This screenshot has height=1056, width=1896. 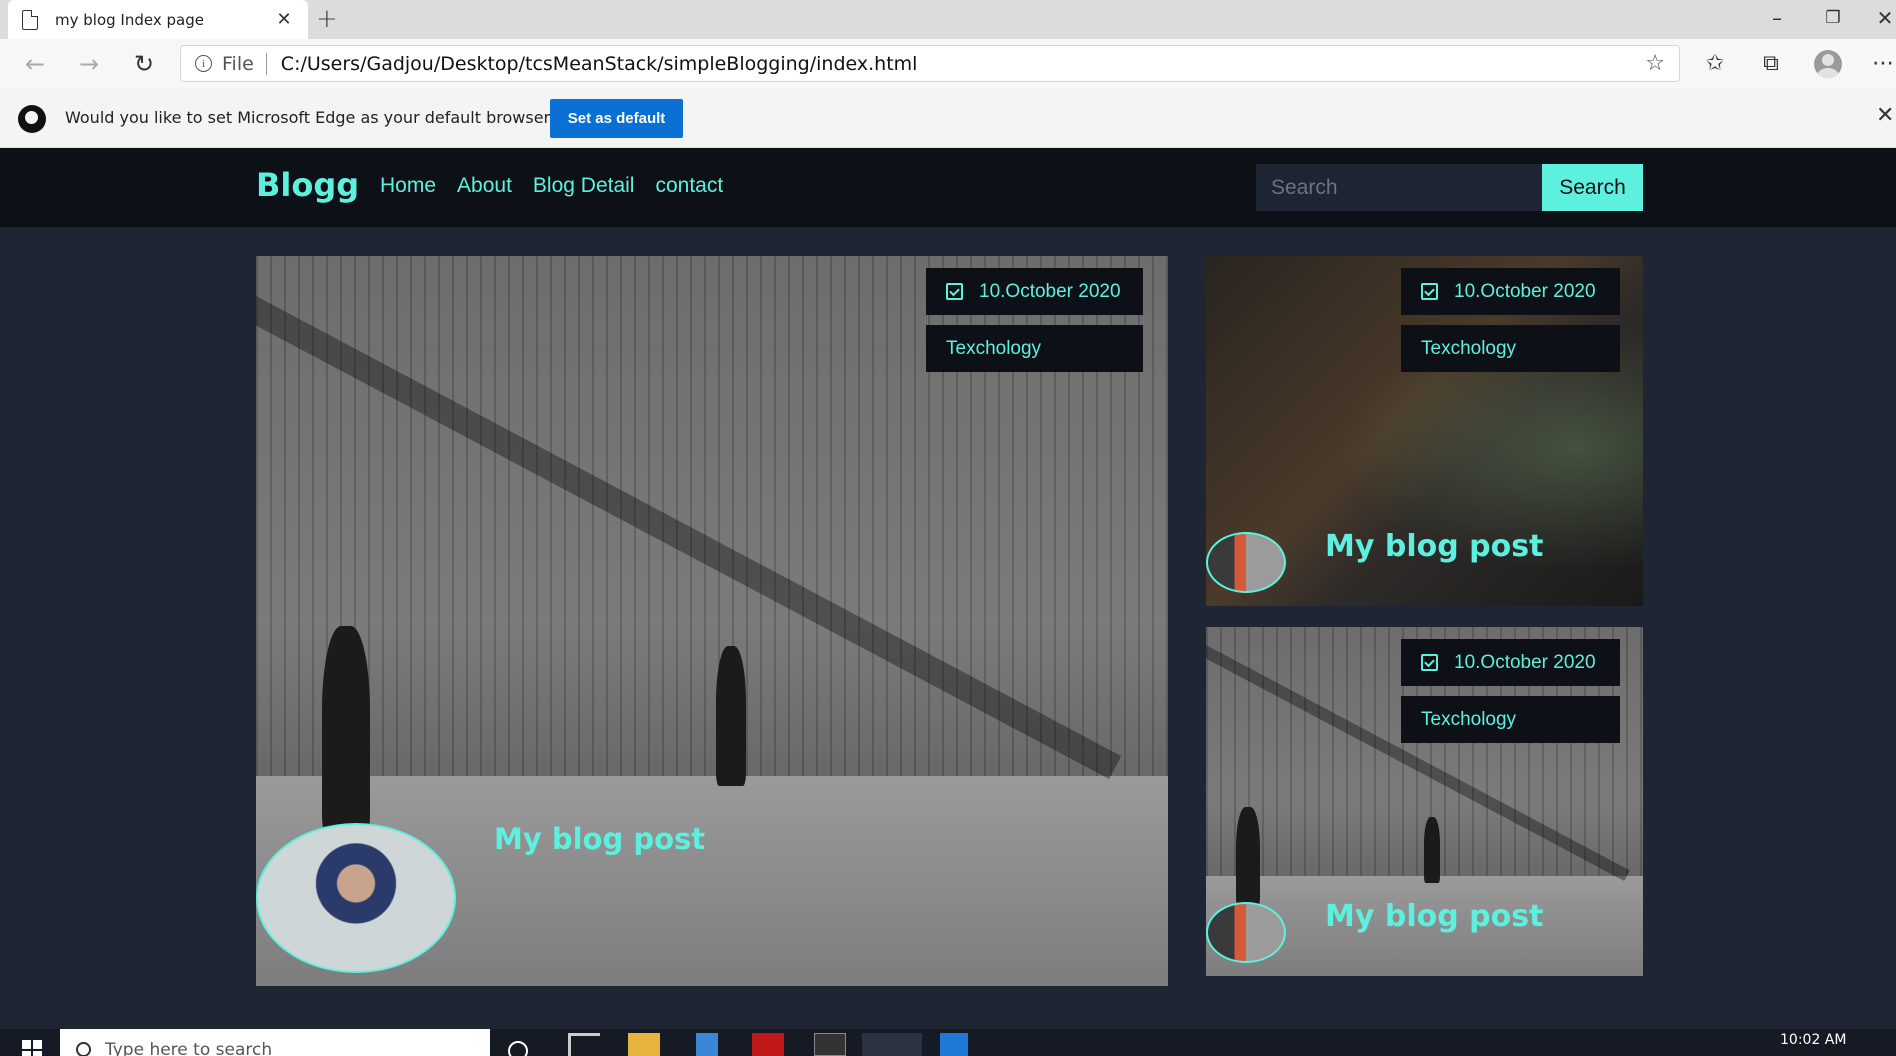 What do you see at coordinates (1881, 64) in the screenshot?
I see `more-menu-icon: ⋯` at bounding box center [1881, 64].